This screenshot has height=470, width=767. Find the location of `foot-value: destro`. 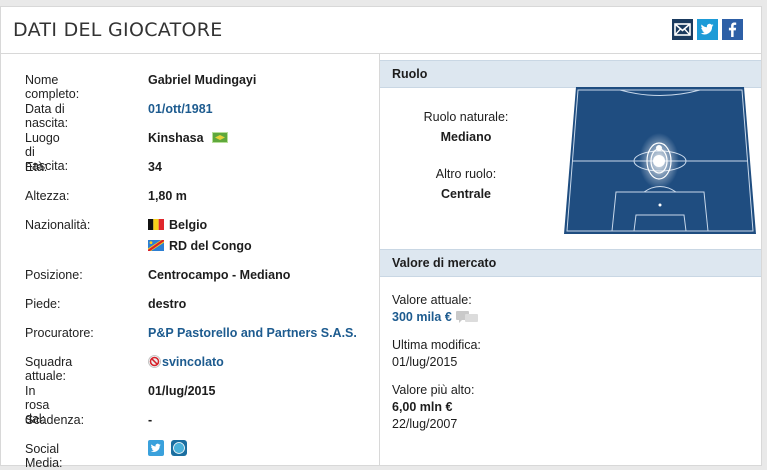

foot-value: destro is located at coordinates (167, 304).